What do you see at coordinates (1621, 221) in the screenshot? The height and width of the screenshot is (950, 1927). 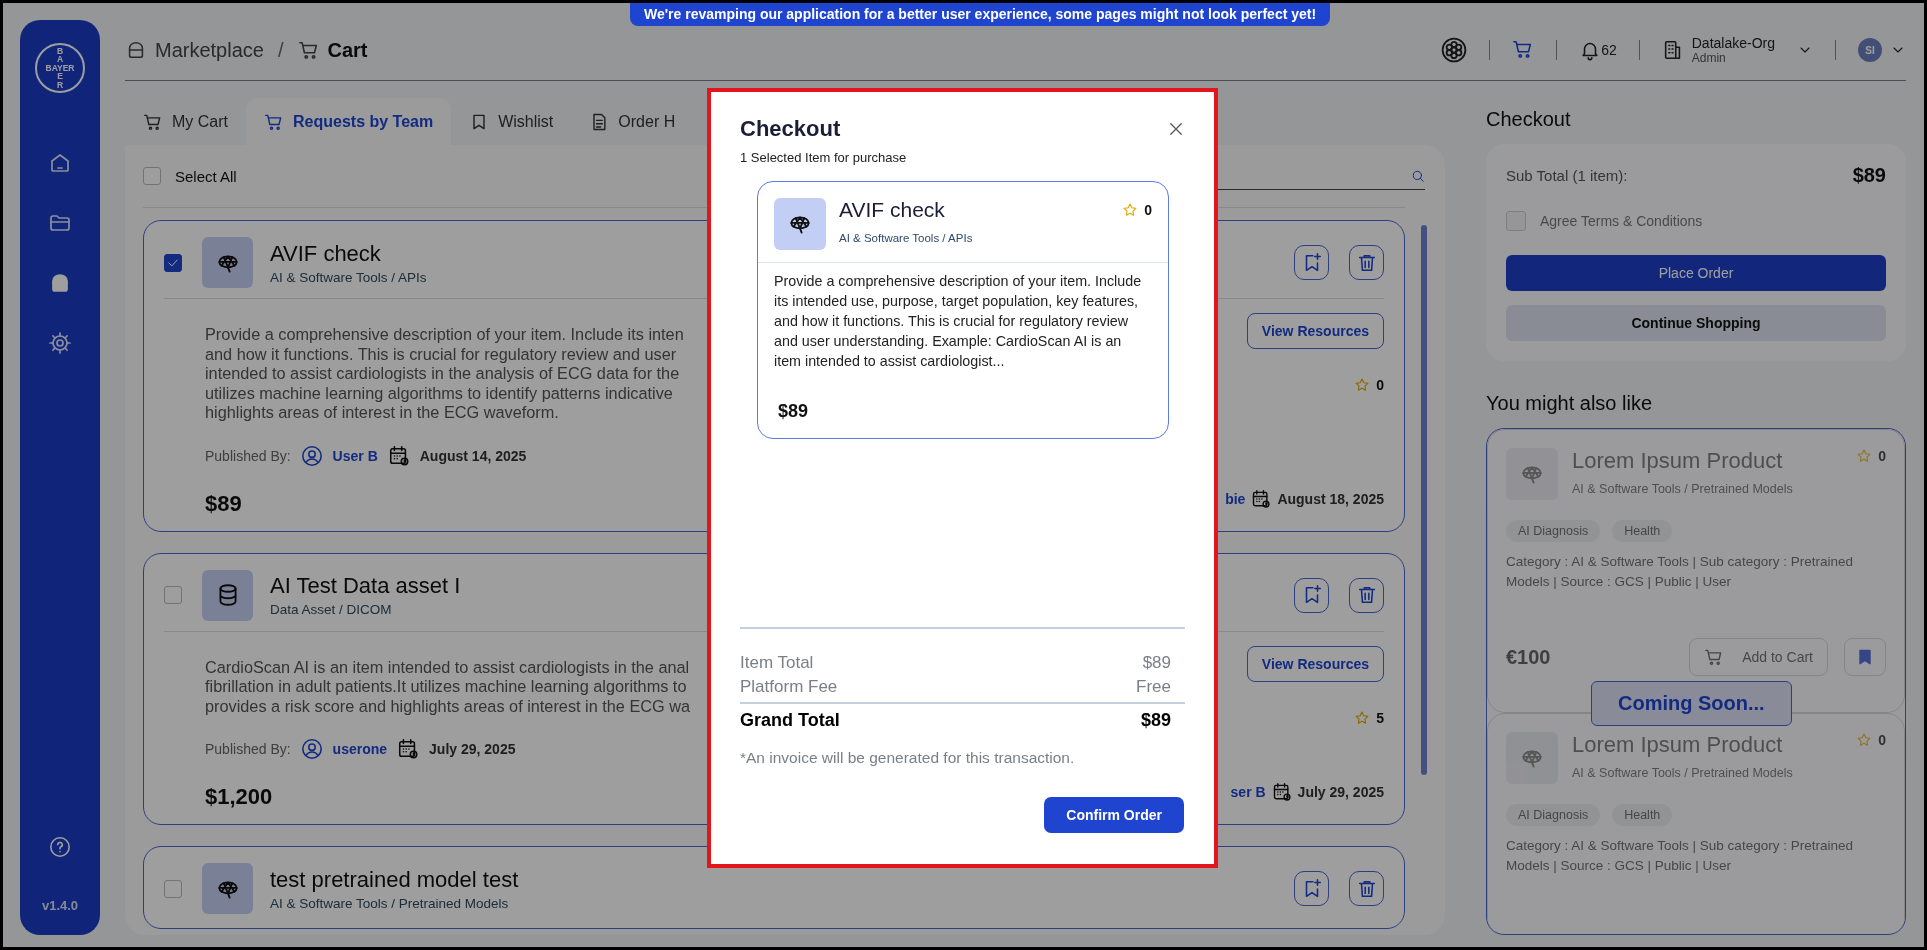 I see `terms-label: Agree Terms & Conditions` at bounding box center [1621, 221].